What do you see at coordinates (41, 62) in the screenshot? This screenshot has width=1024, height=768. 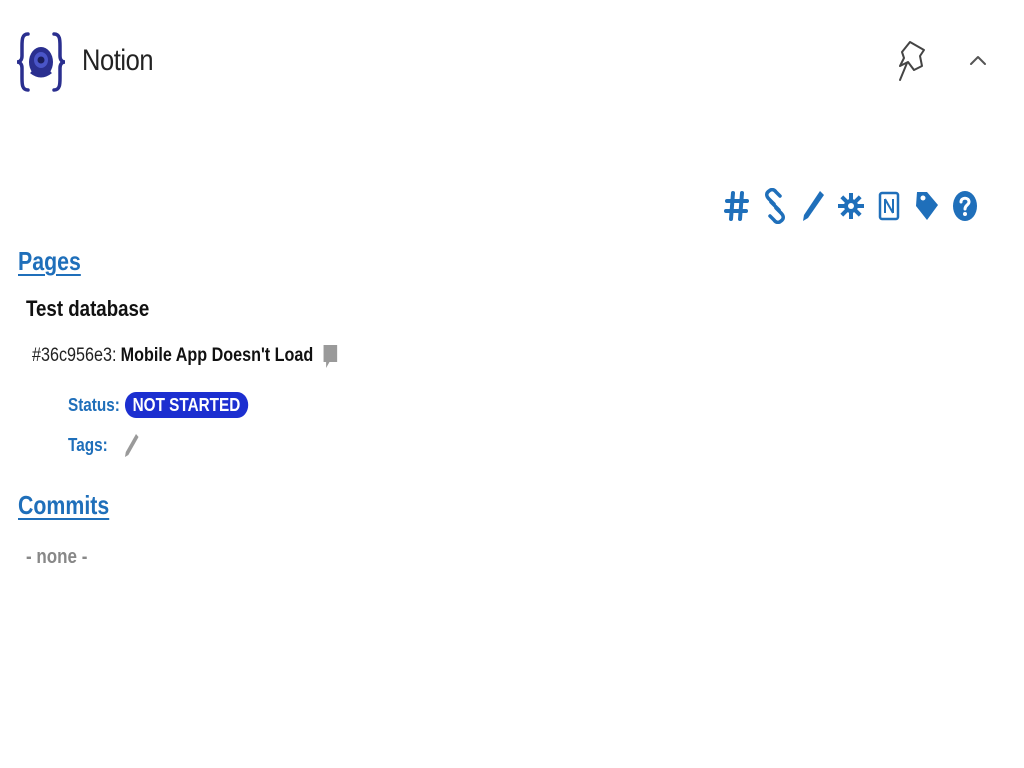 I see `curly-braces-eye-logo-icon` at bounding box center [41, 62].